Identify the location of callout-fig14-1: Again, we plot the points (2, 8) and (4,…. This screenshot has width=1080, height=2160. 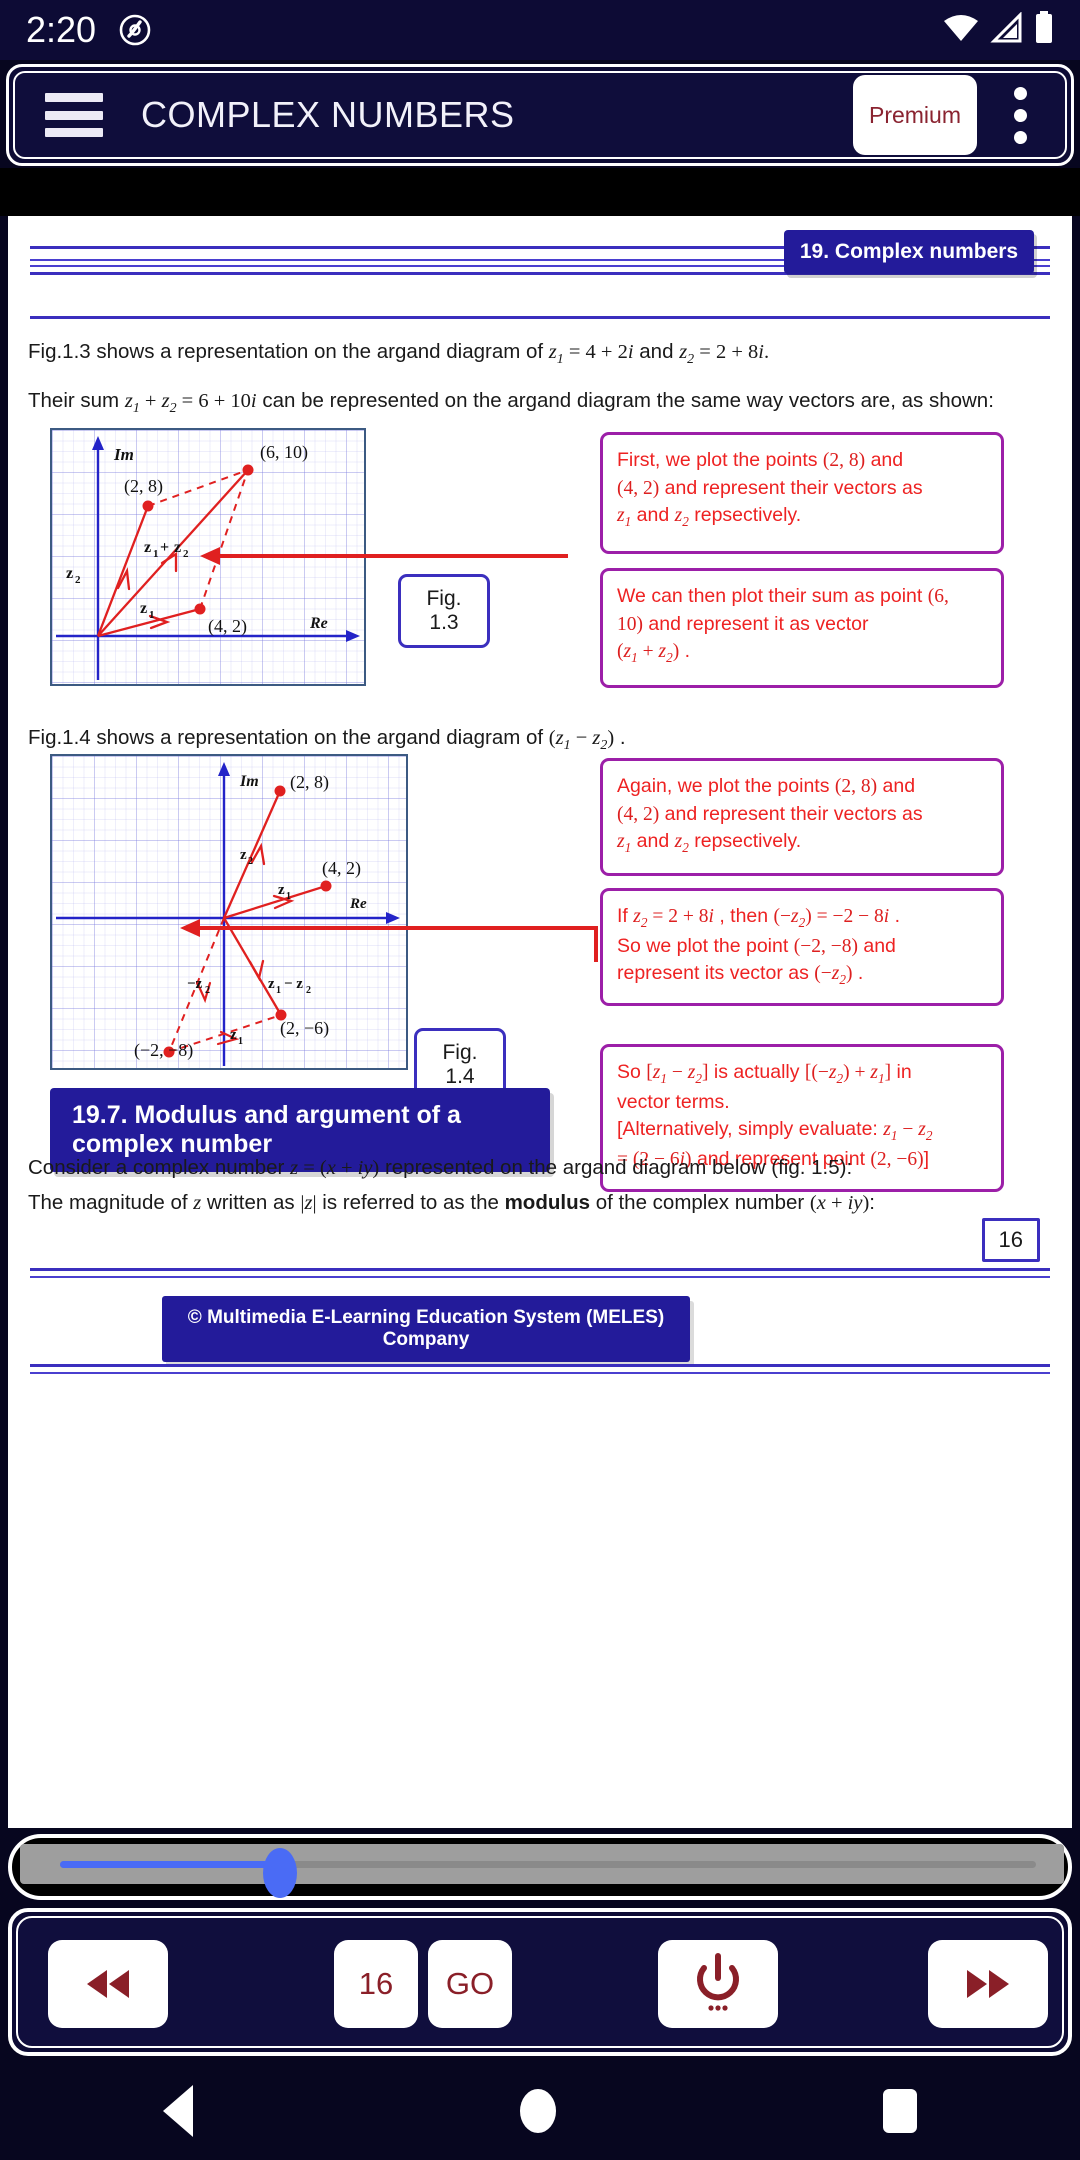
(802, 817).